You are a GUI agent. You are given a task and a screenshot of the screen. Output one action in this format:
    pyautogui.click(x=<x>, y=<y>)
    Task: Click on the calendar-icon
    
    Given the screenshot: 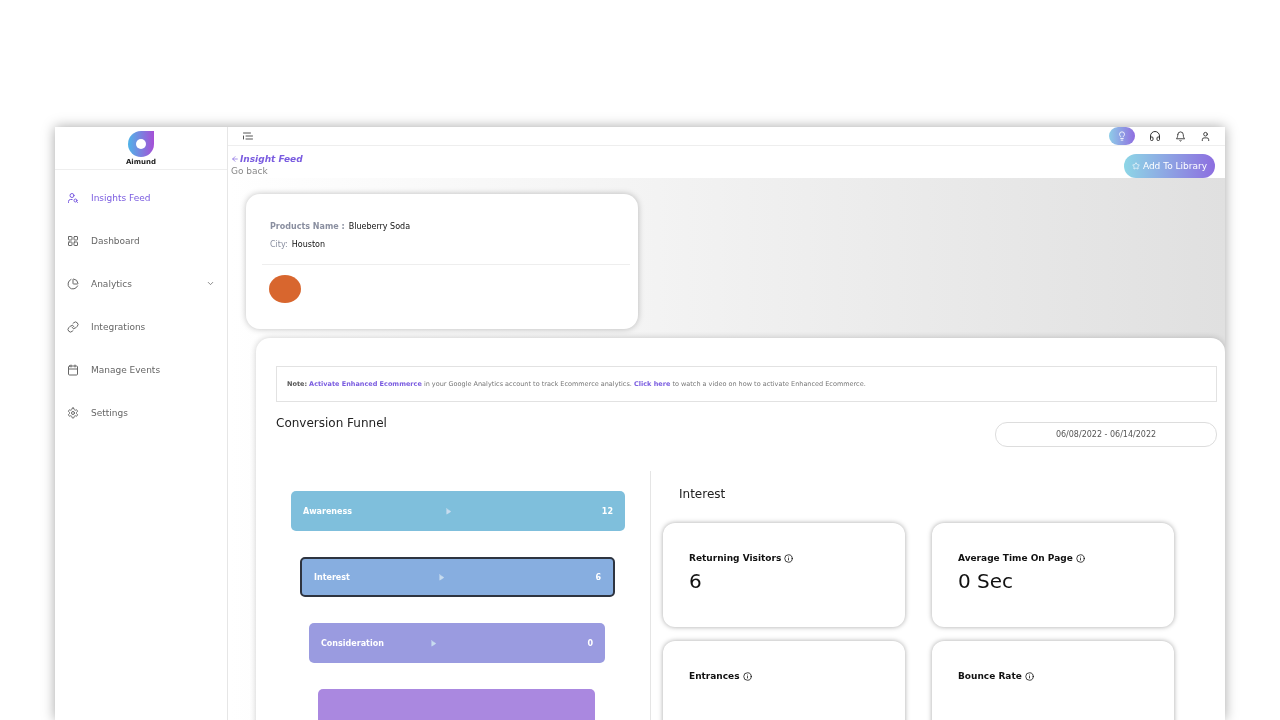 What is the action you would take?
    pyautogui.click(x=73, y=369)
    